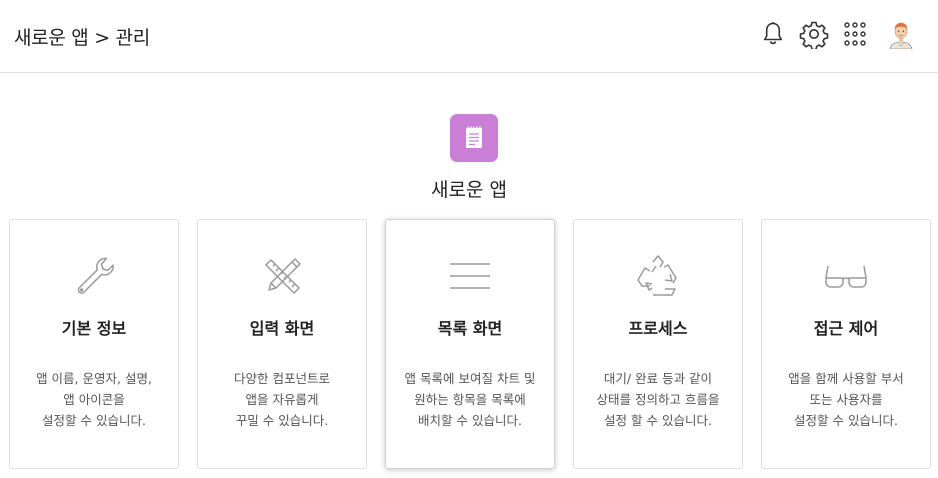  What do you see at coordinates (82, 36) in the screenshot?
I see `breadcrumb: 새로운 앱 > 관리` at bounding box center [82, 36].